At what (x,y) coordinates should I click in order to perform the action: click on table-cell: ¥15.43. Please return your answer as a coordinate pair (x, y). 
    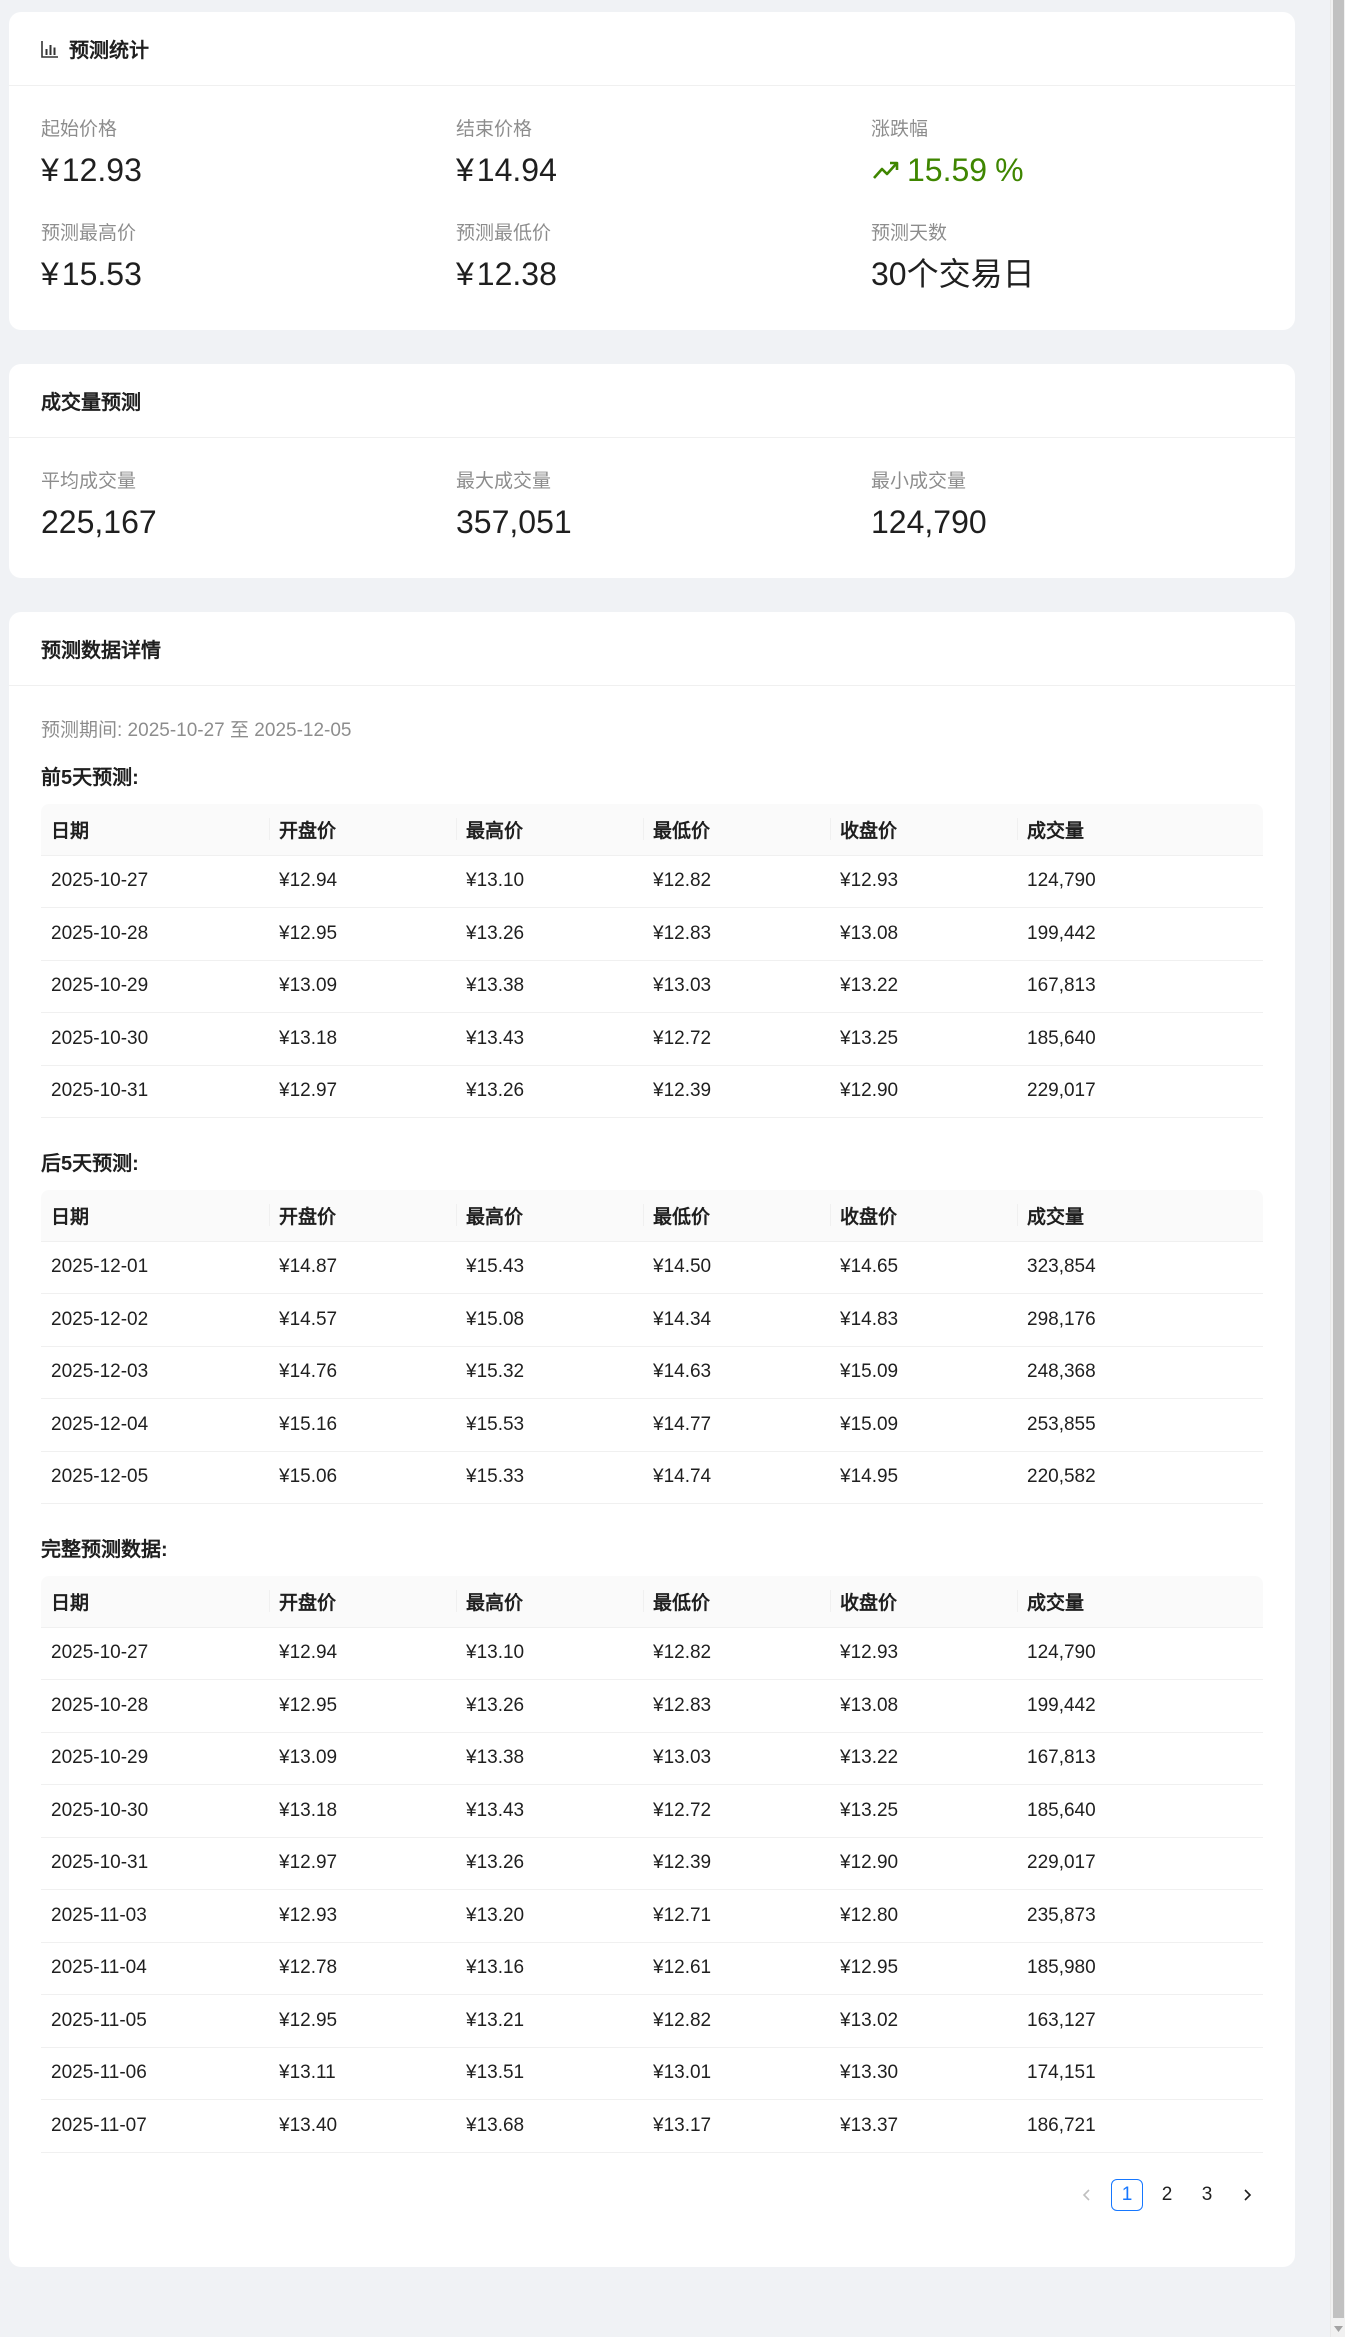
    Looking at the image, I should click on (549, 1267).